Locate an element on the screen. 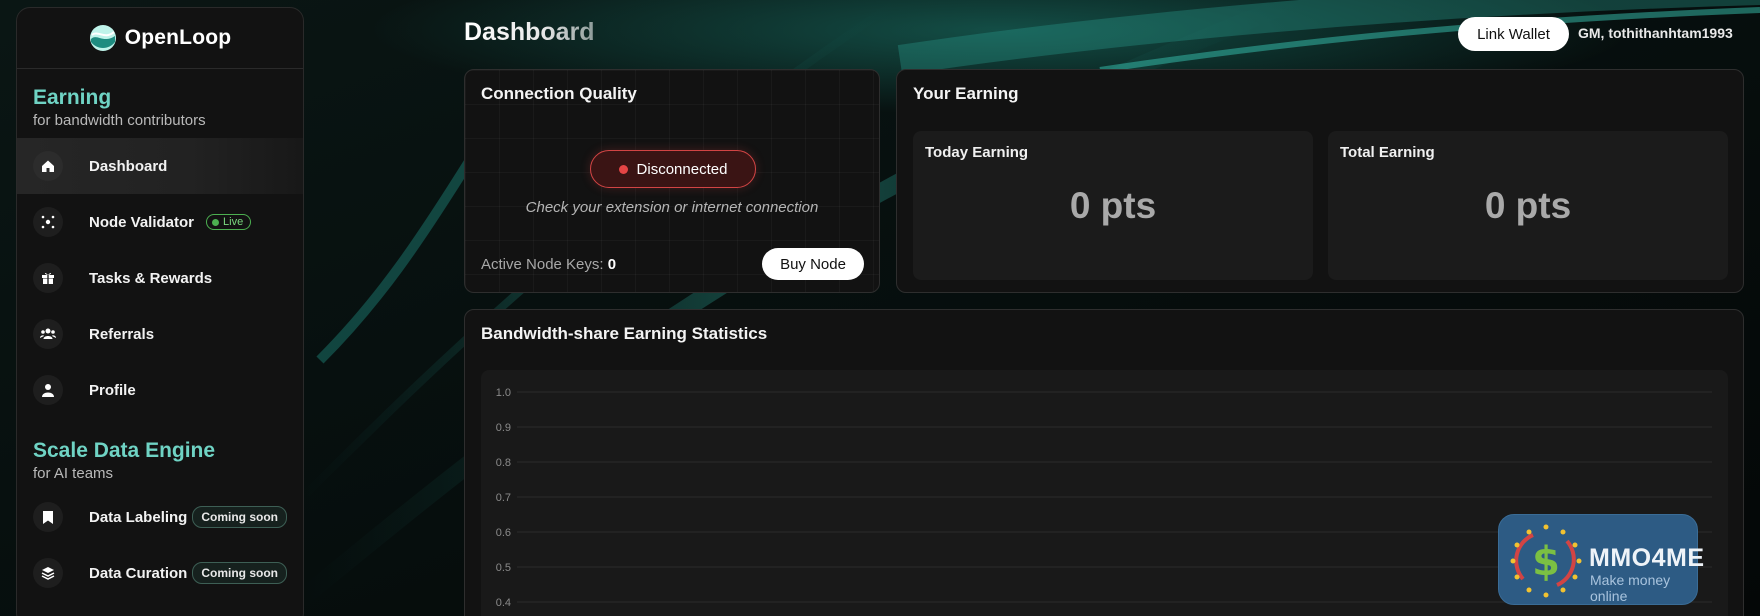 The height and width of the screenshot is (616, 1760). sidebar-item-referrals: Referrals is located at coordinates (160, 334).